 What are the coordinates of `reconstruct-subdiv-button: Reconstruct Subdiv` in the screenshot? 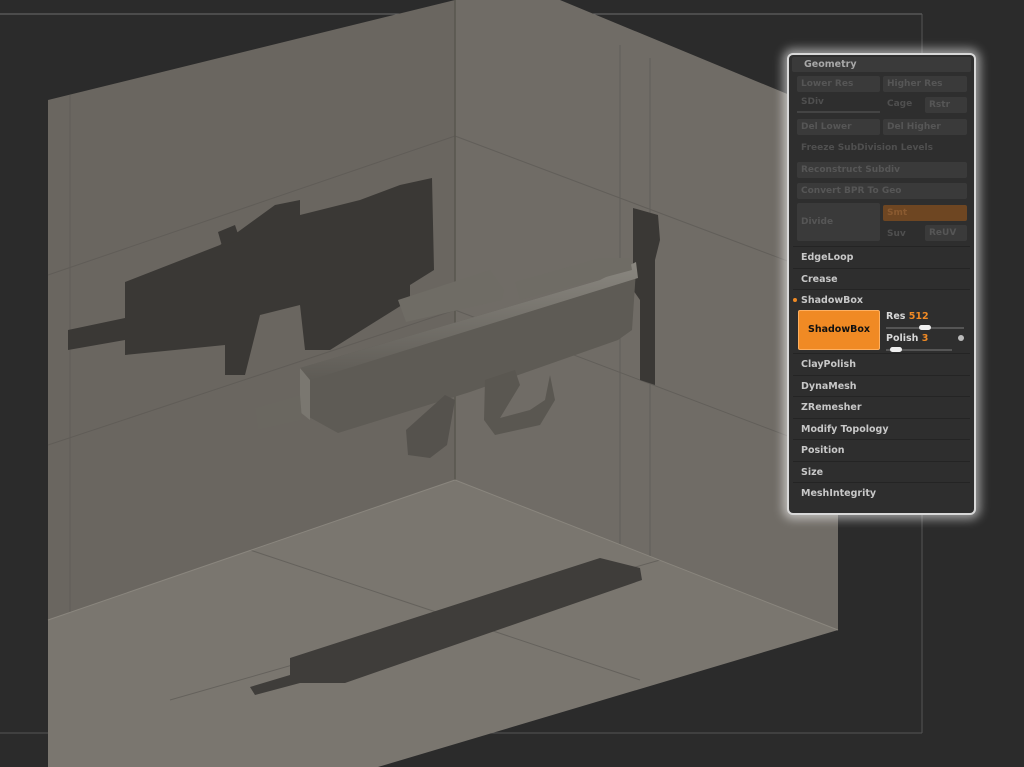 It's located at (882, 170).